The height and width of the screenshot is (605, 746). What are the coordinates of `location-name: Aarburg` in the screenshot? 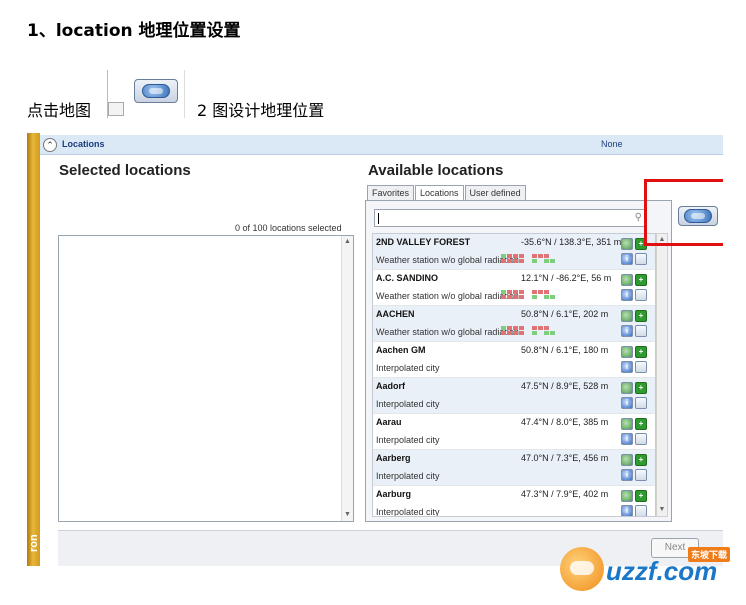 It's located at (394, 494).